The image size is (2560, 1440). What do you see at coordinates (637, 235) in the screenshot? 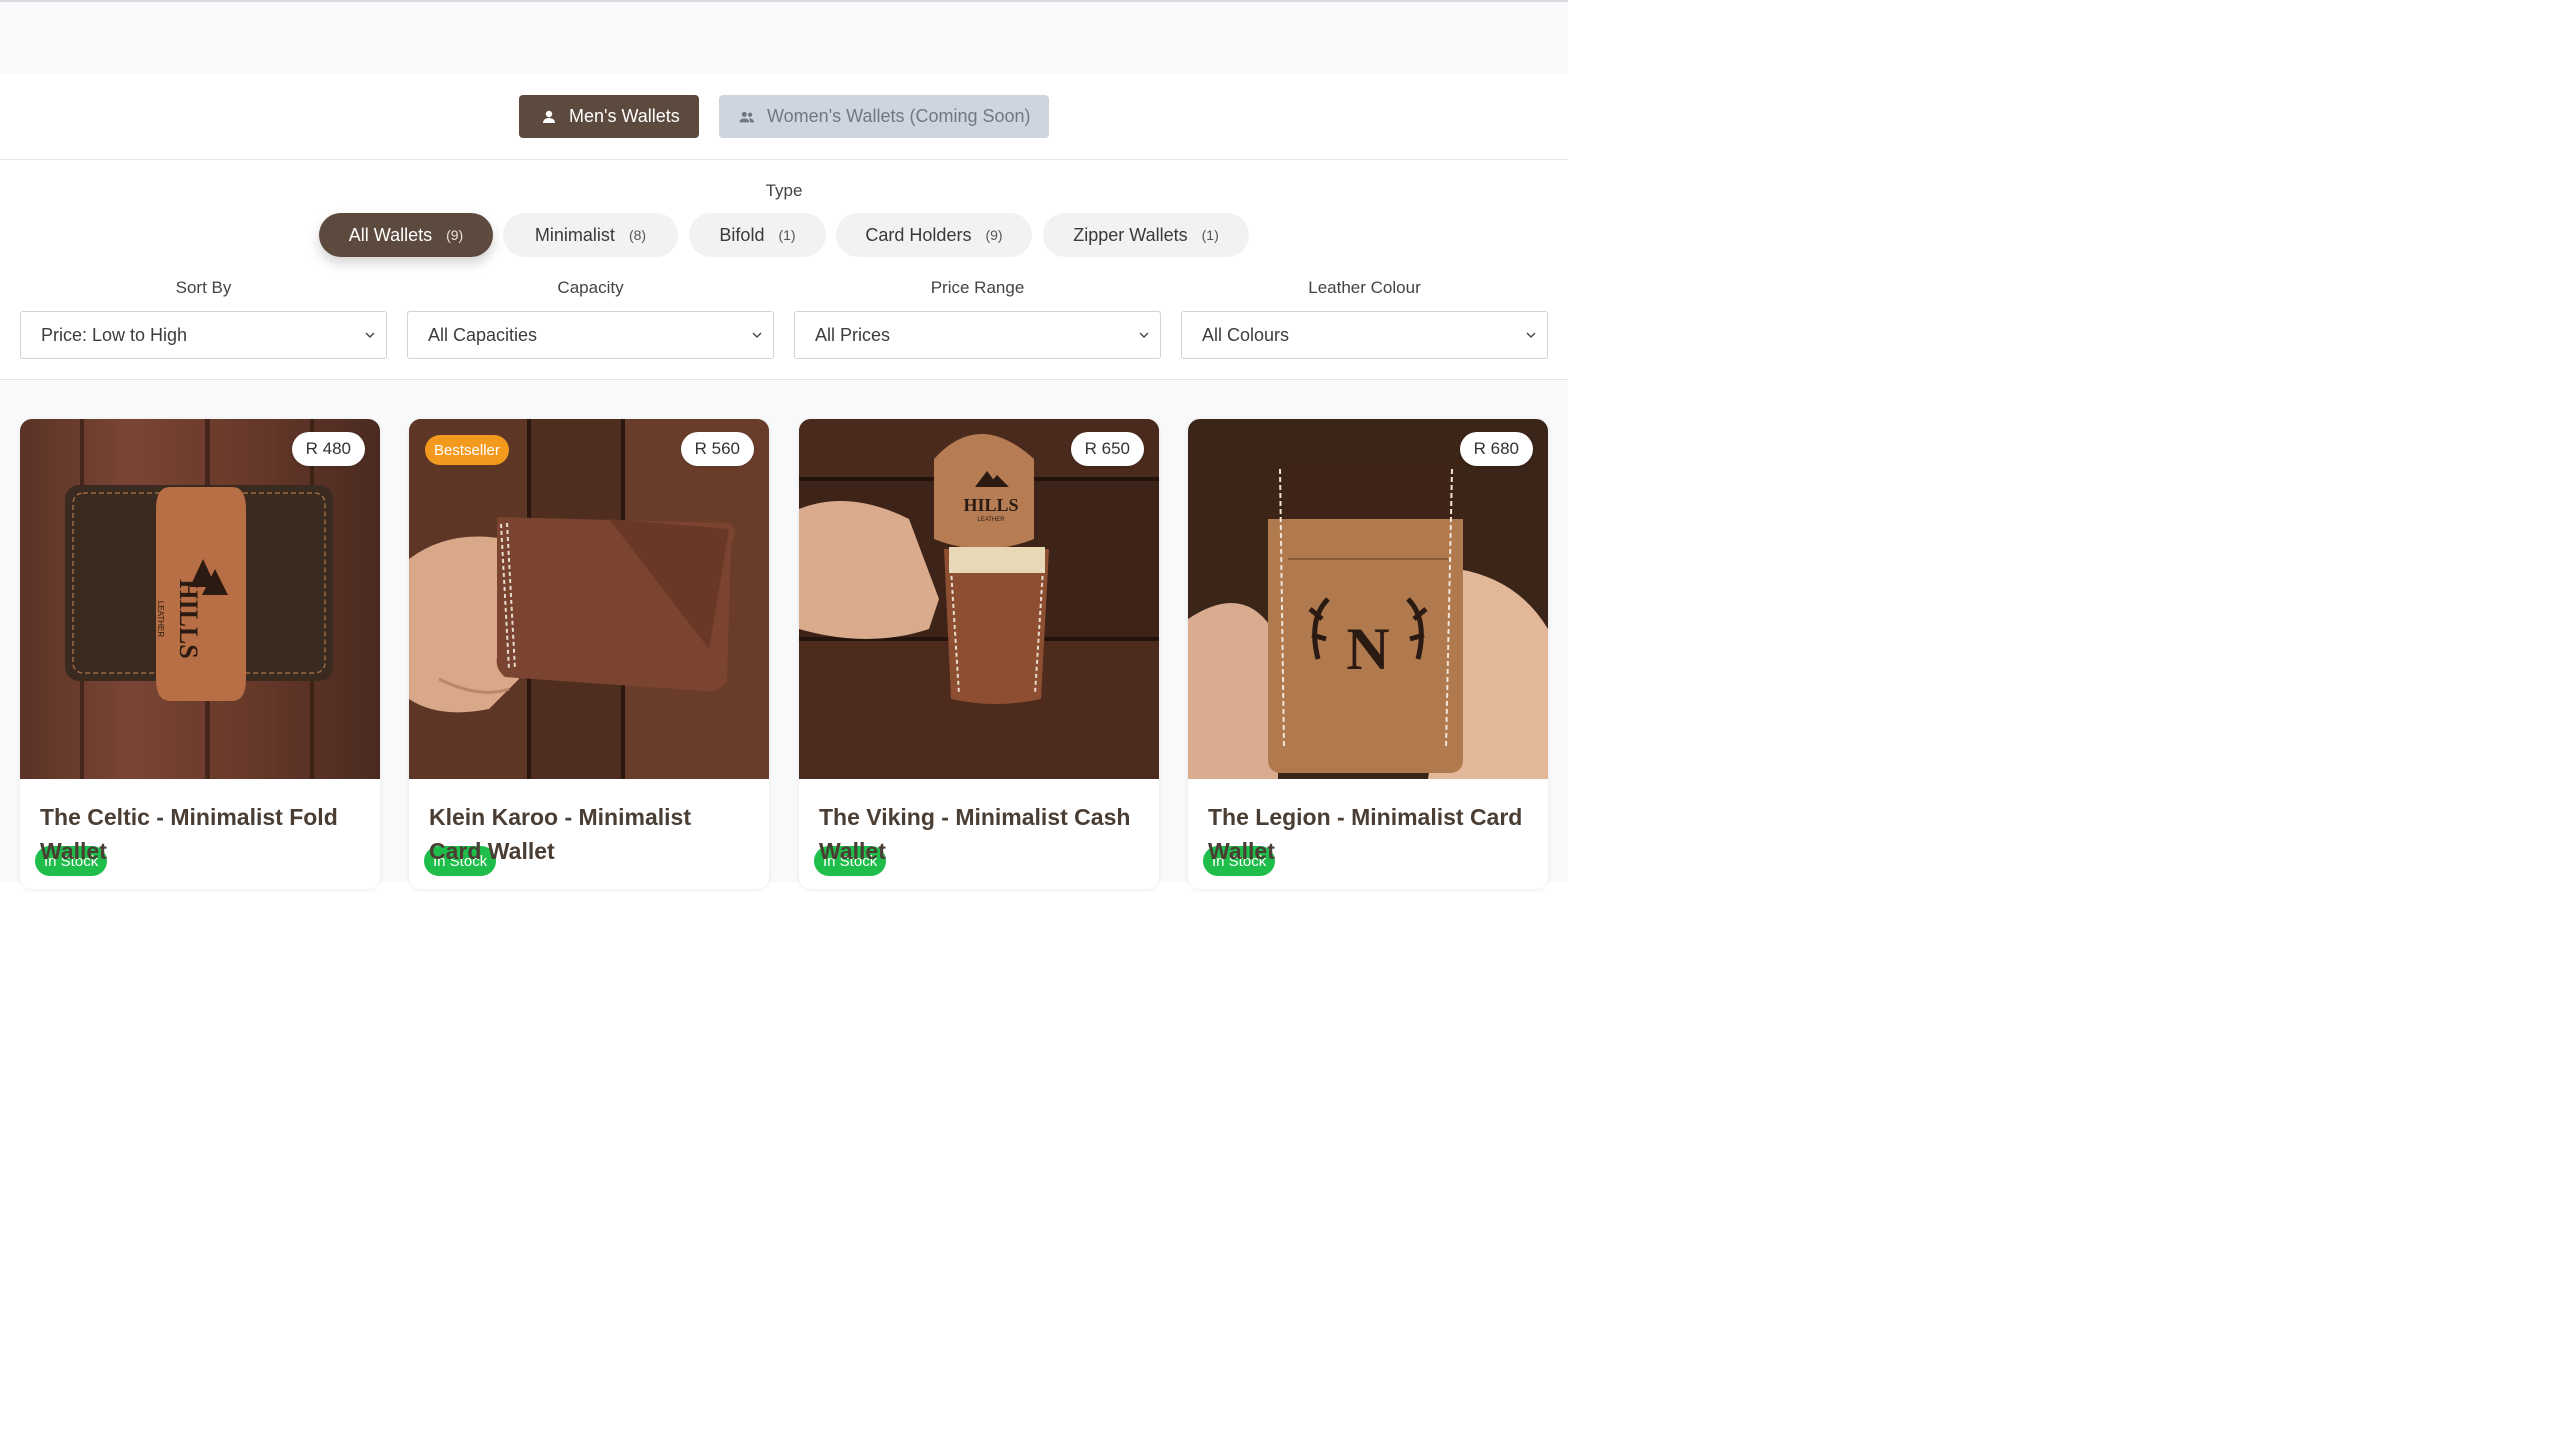
I see `chip-count: (8)` at bounding box center [637, 235].